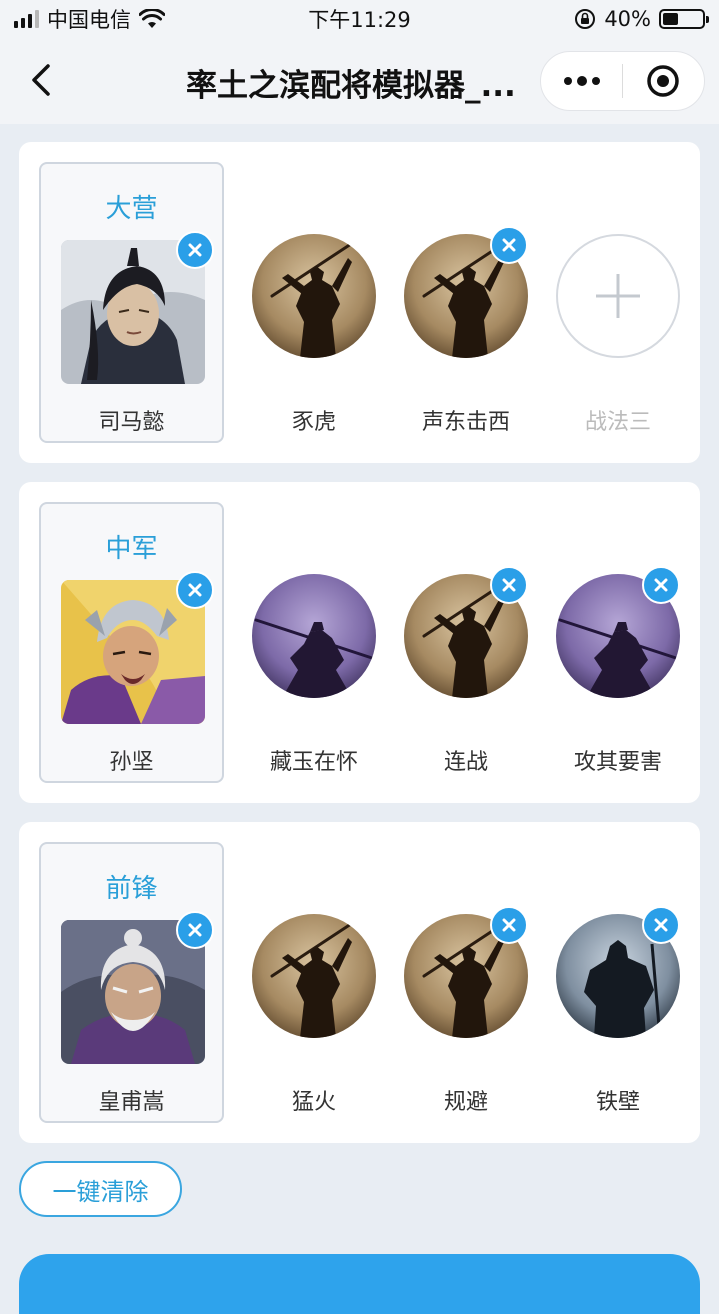  I want to click on carrier-label: 中国电信, so click(89, 20).